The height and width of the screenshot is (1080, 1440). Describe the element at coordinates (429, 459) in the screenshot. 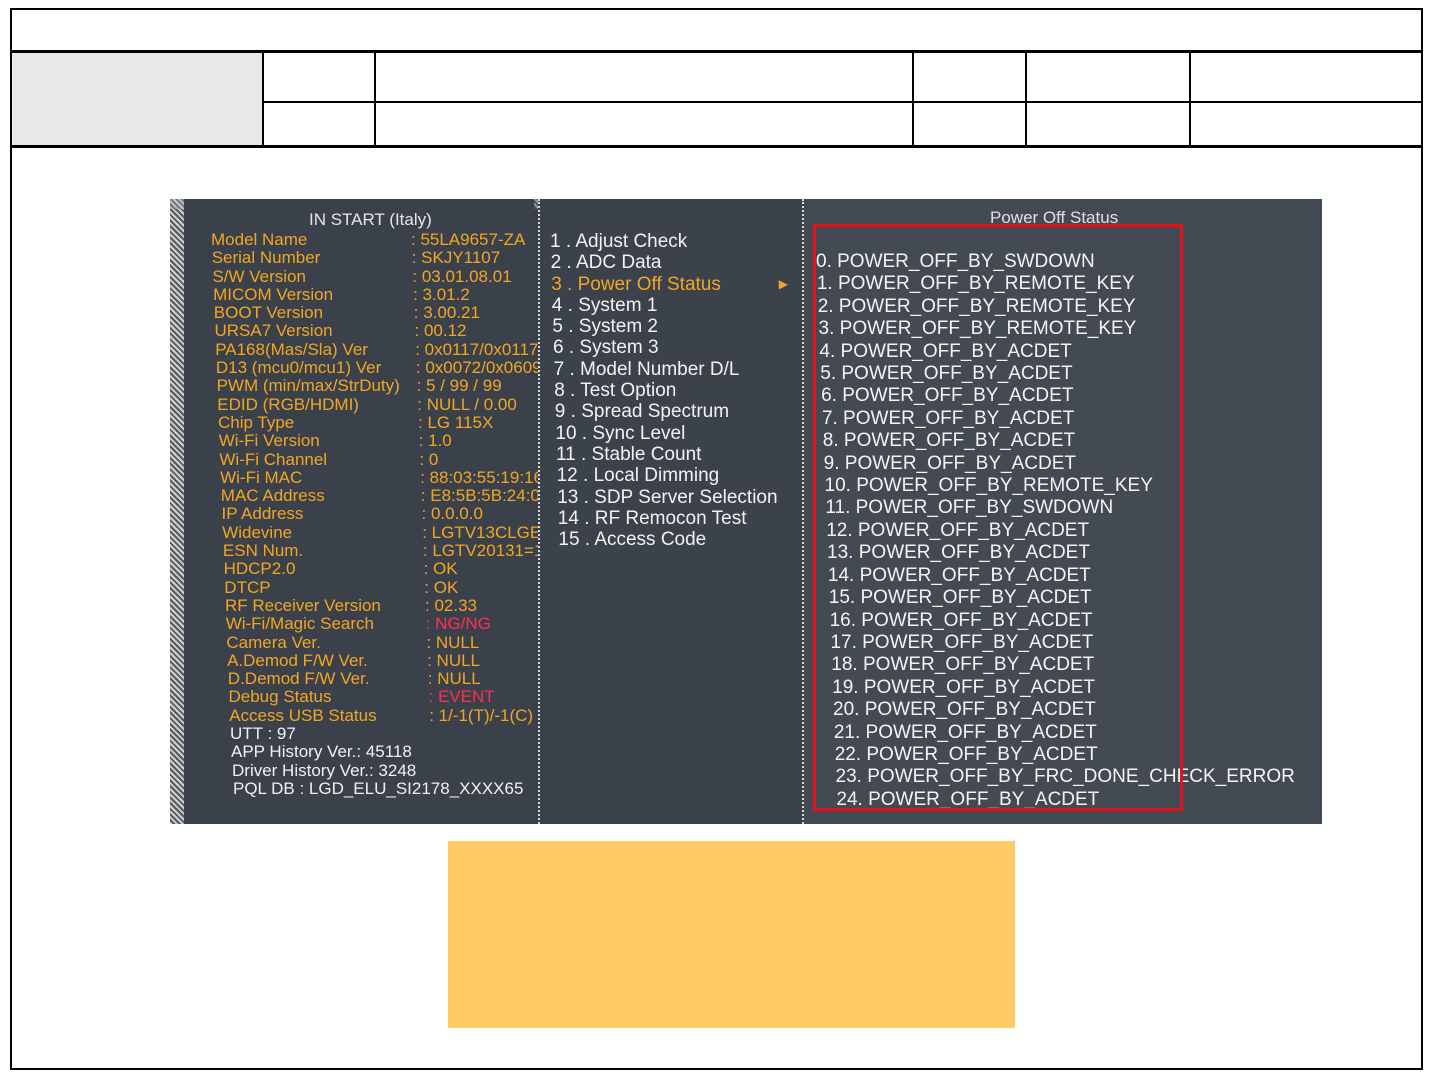

I see `info-value: : 0` at that location.